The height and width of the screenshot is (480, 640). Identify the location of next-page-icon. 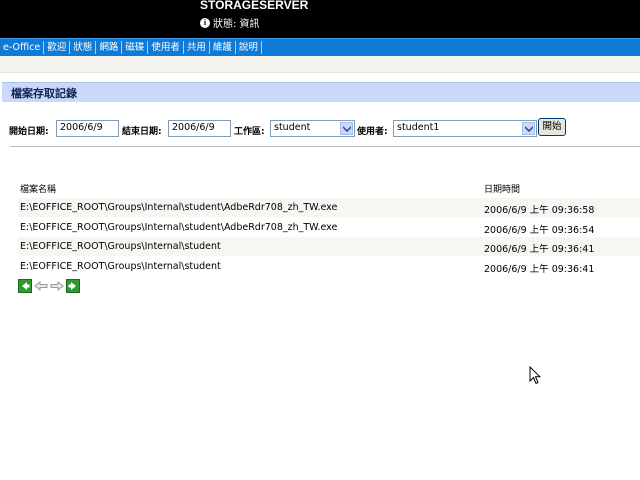
(57, 286).